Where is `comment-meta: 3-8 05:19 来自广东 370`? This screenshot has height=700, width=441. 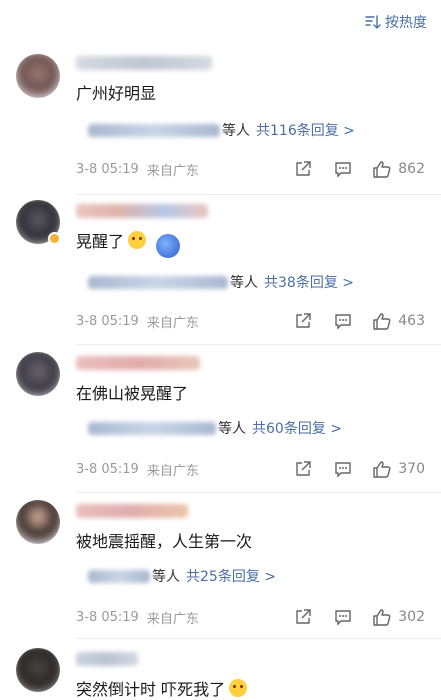 comment-meta: 3-8 05:19 来自广东 370 is located at coordinates (250, 469).